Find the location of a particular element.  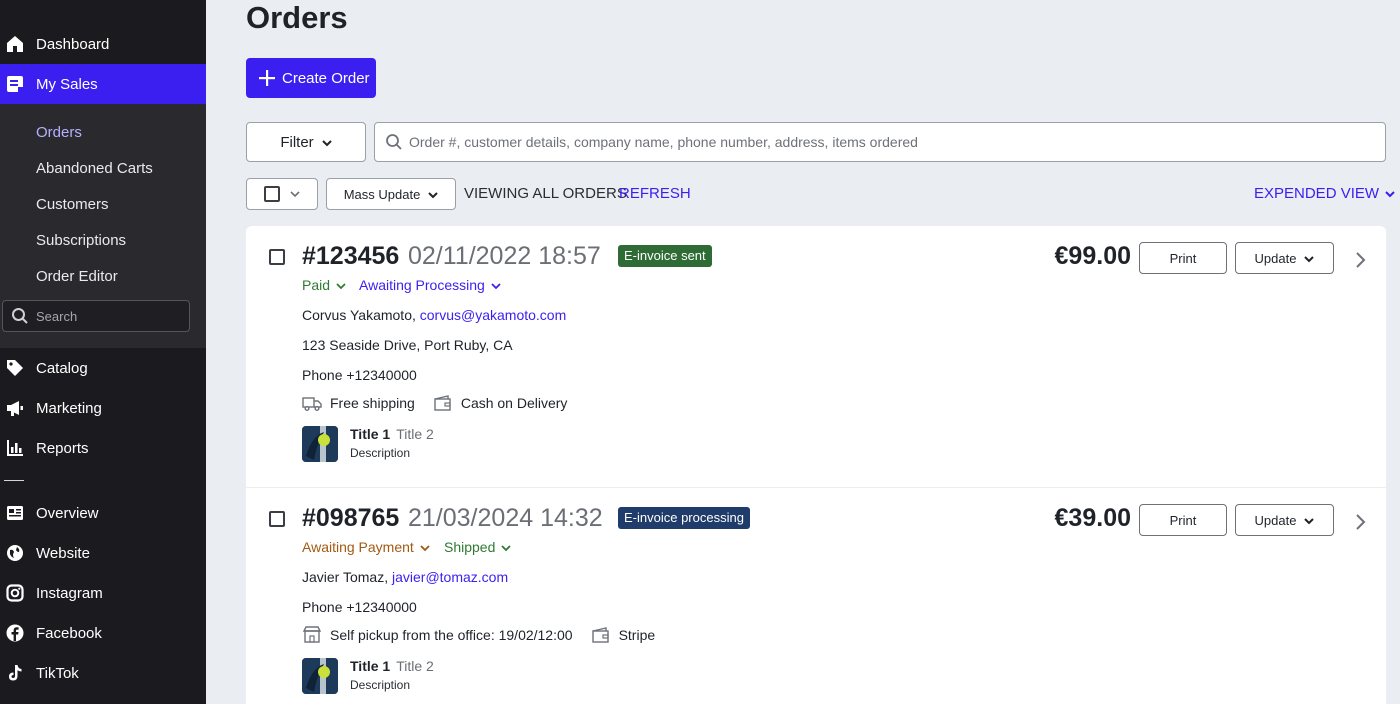

view-mode-toggle: EXPENDED VIEW is located at coordinates (1324, 193).